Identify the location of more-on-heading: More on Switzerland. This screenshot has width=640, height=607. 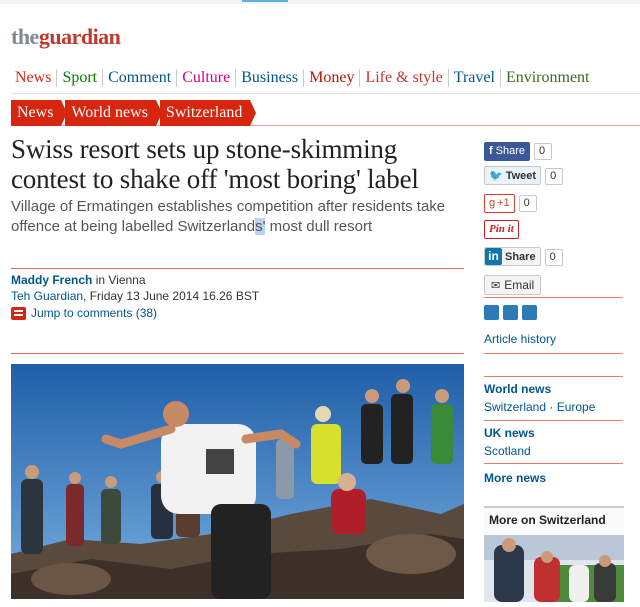
(554, 520).